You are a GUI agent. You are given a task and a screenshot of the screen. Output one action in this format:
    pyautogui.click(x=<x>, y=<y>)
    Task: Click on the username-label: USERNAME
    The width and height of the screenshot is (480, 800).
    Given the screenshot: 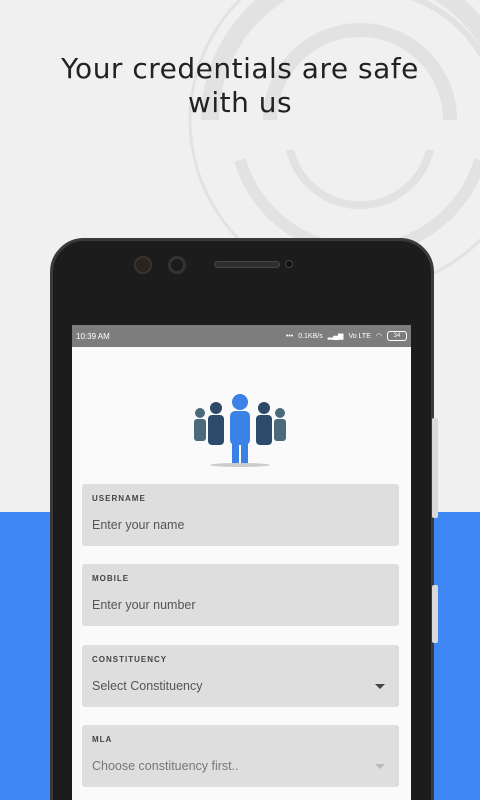 What is the action you would take?
    pyautogui.click(x=119, y=498)
    